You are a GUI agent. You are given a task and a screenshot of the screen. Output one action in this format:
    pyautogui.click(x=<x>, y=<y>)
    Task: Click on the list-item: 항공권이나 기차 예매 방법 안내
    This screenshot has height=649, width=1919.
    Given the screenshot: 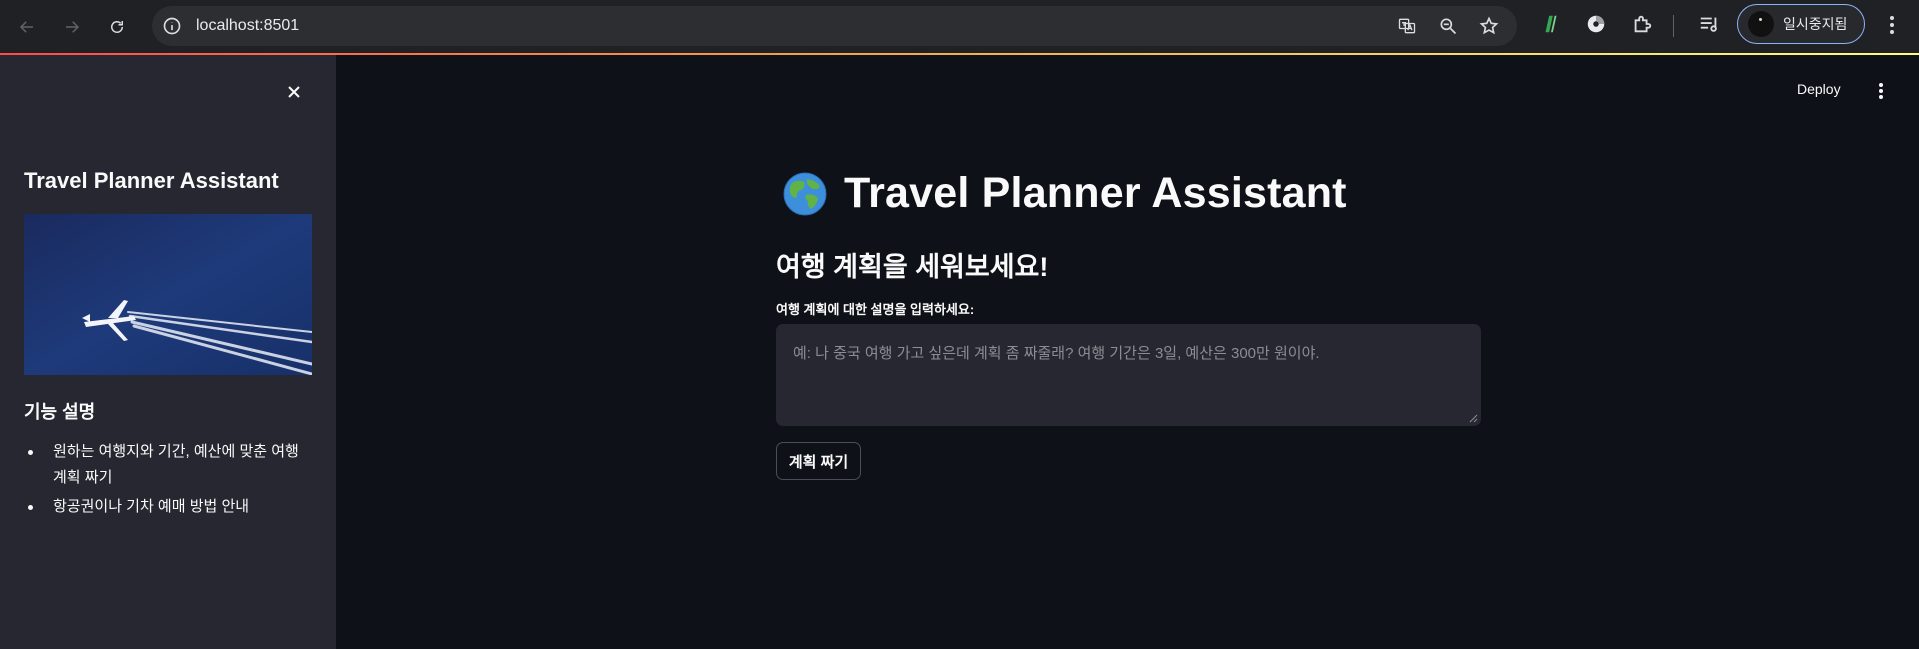 What is the action you would take?
    pyautogui.click(x=170, y=507)
    